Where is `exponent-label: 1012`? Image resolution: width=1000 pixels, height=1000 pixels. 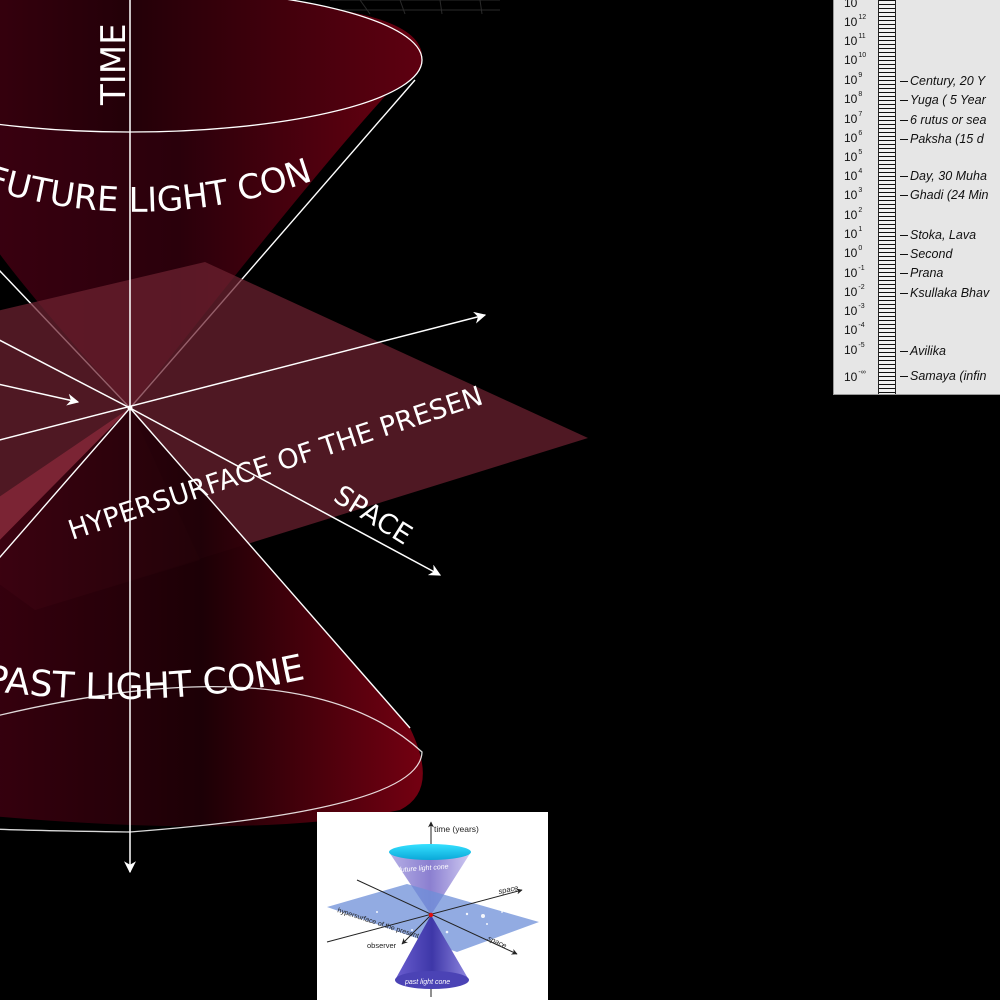
exponent-label: 1012 is located at coordinates (855, 21).